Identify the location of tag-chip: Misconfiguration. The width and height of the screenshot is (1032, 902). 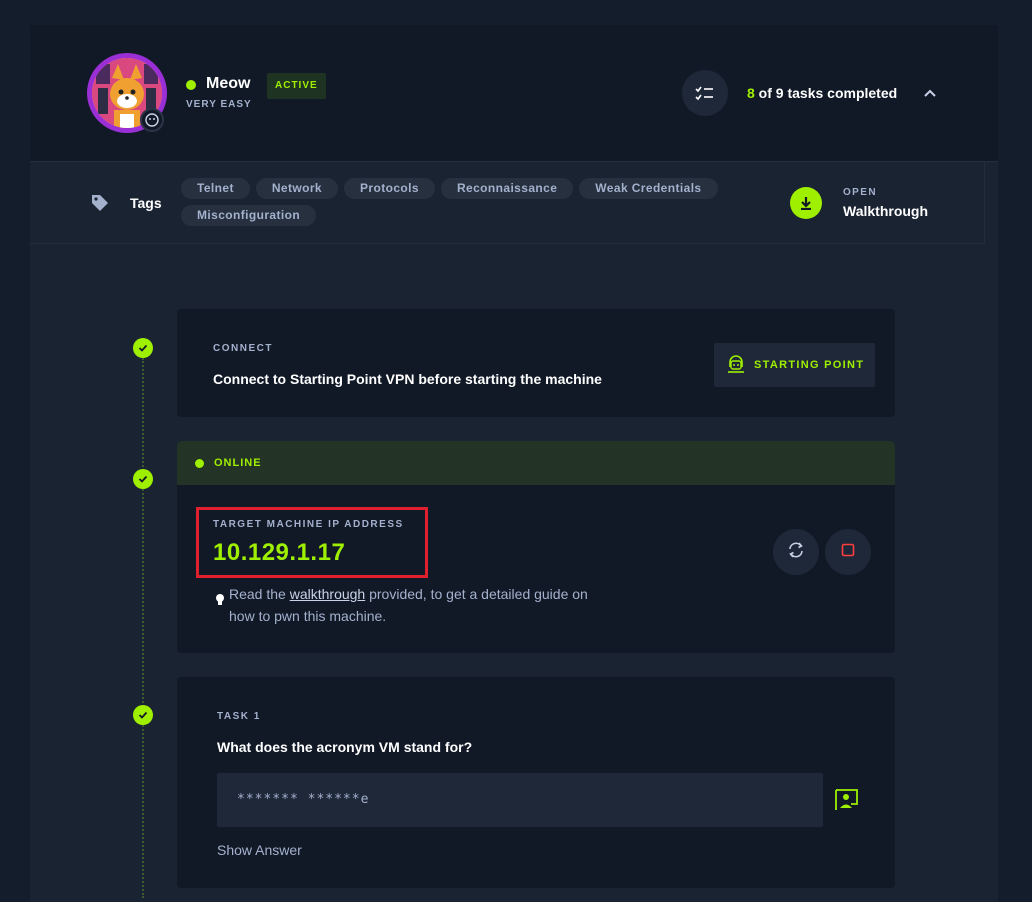
(249, 215).